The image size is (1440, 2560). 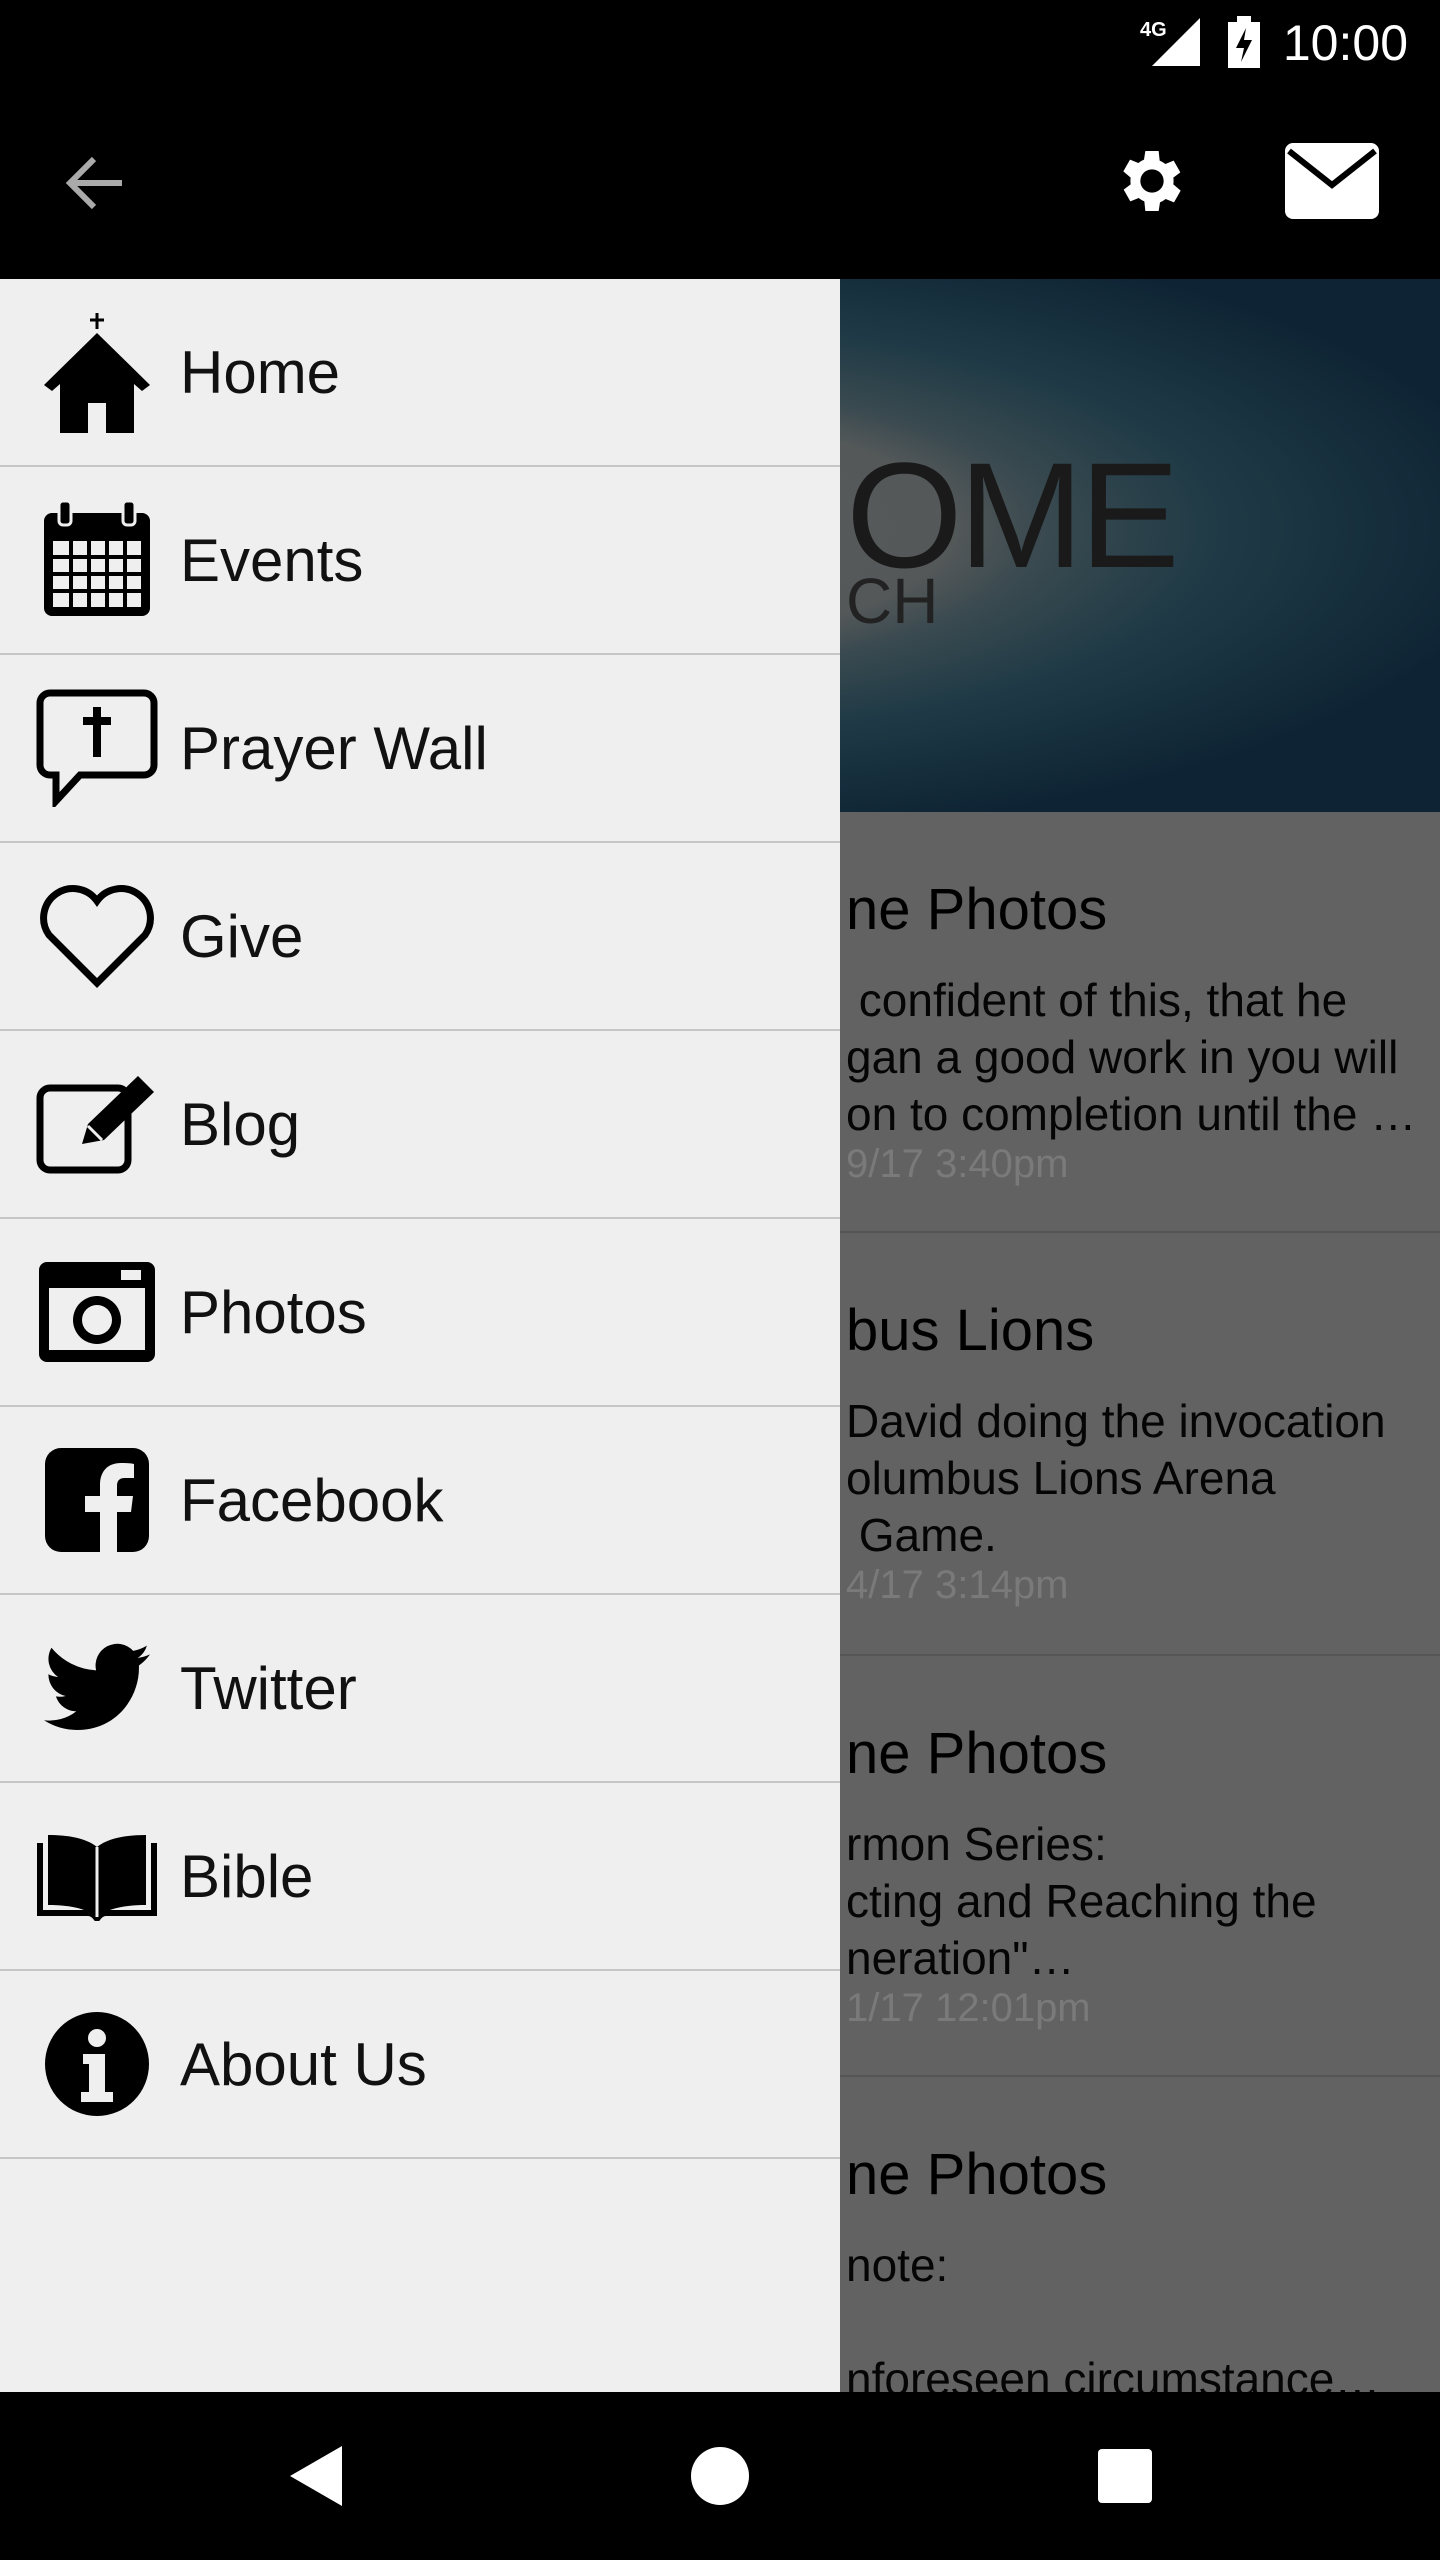 I want to click on network-signal-icon: 4G, so click(x=1170, y=42).